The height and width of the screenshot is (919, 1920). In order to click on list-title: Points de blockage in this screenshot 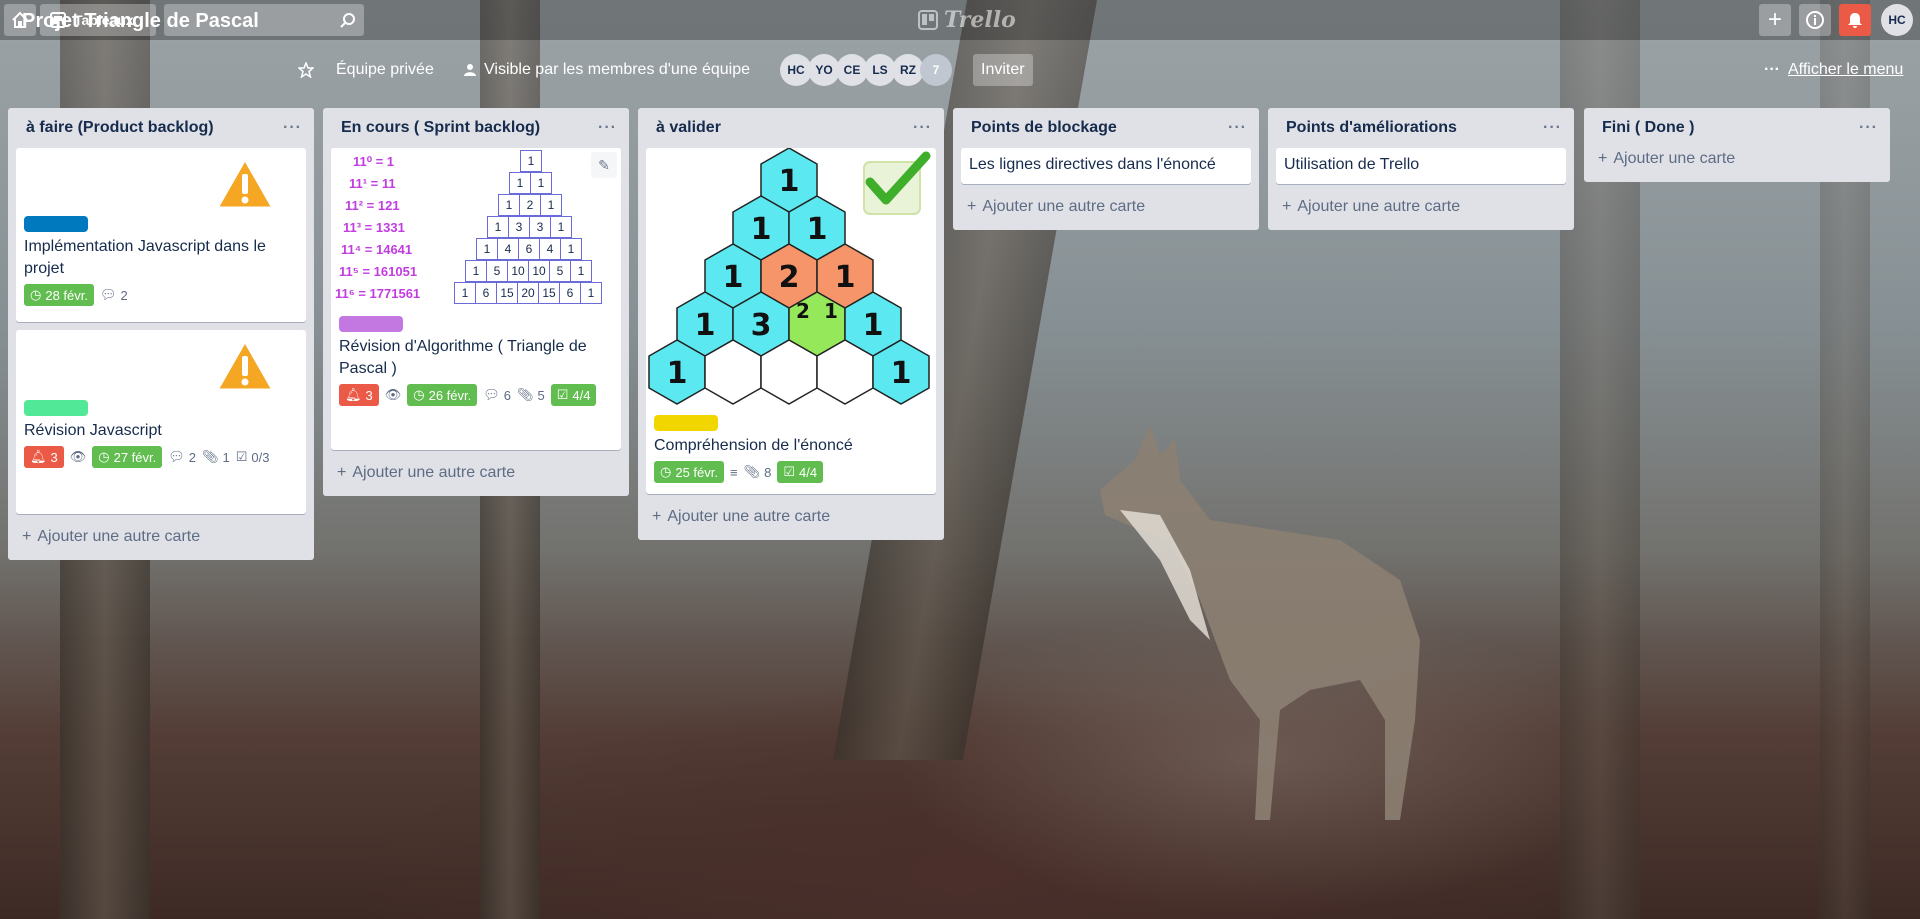, I will do `click(1044, 128)`.